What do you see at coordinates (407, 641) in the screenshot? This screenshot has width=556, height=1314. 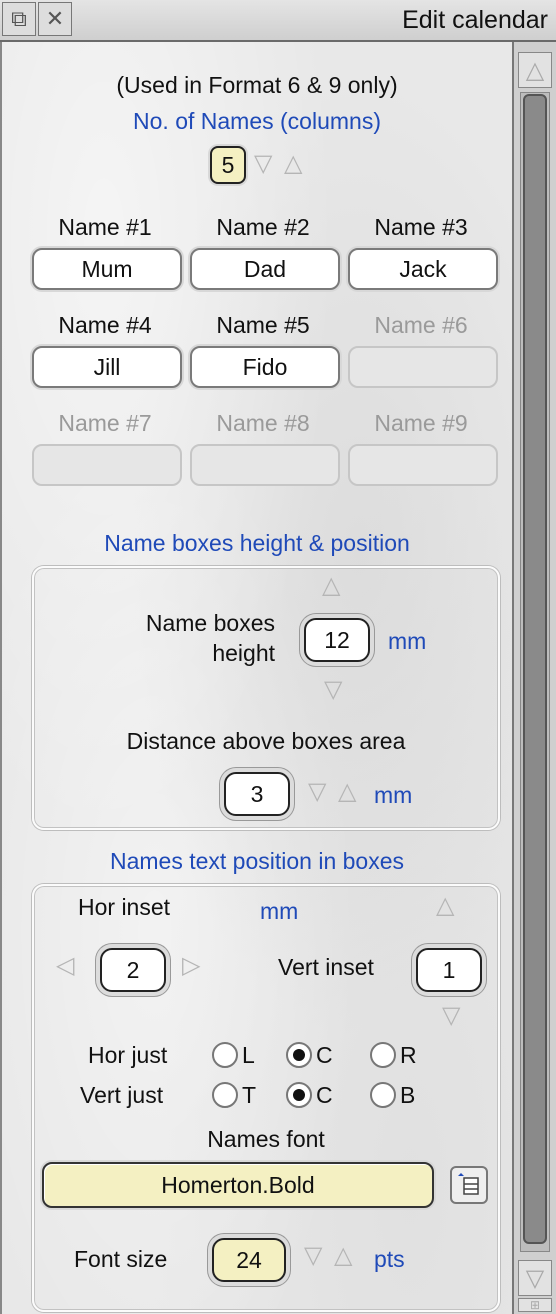 I see `height-unit: mm` at bounding box center [407, 641].